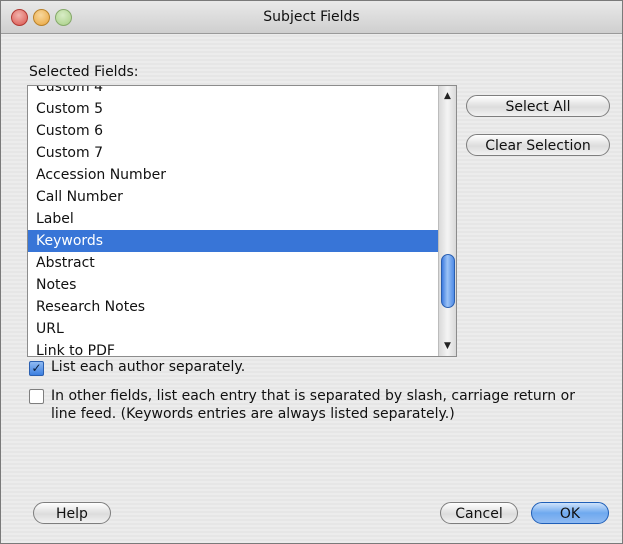 The height and width of the screenshot is (544, 623). Describe the element at coordinates (479, 513) in the screenshot. I see `cancel-button: Cancel` at that location.